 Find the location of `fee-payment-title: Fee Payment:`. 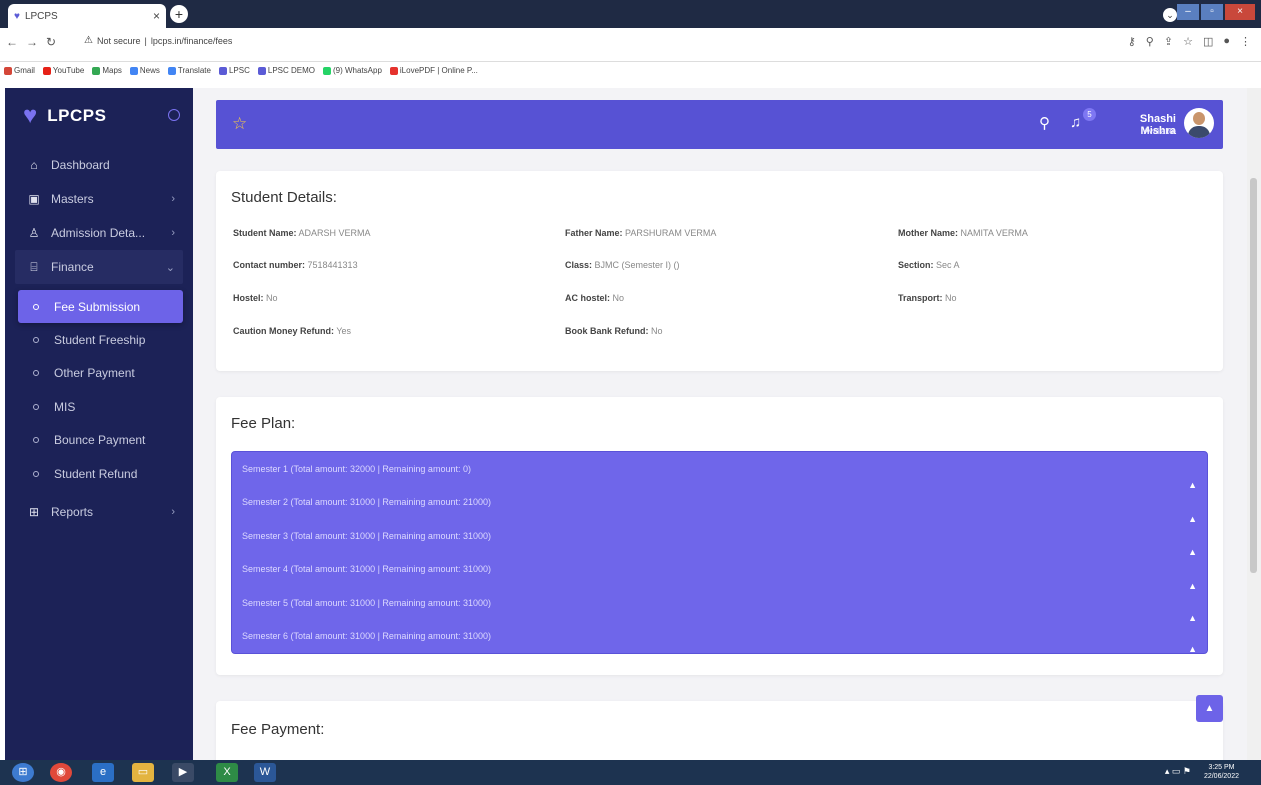

fee-payment-title: Fee Payment: is located at coordinates (278, 729).